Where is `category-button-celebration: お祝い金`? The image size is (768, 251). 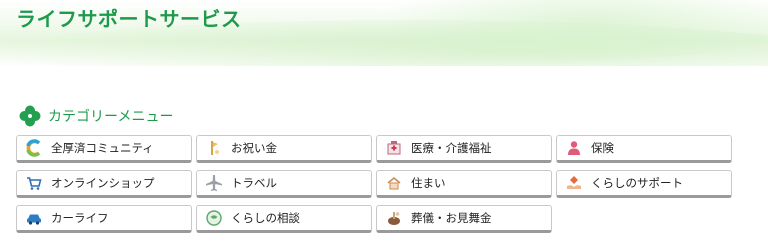 category-button-celebration: お祝い金 is located at coordinates (284, 149).